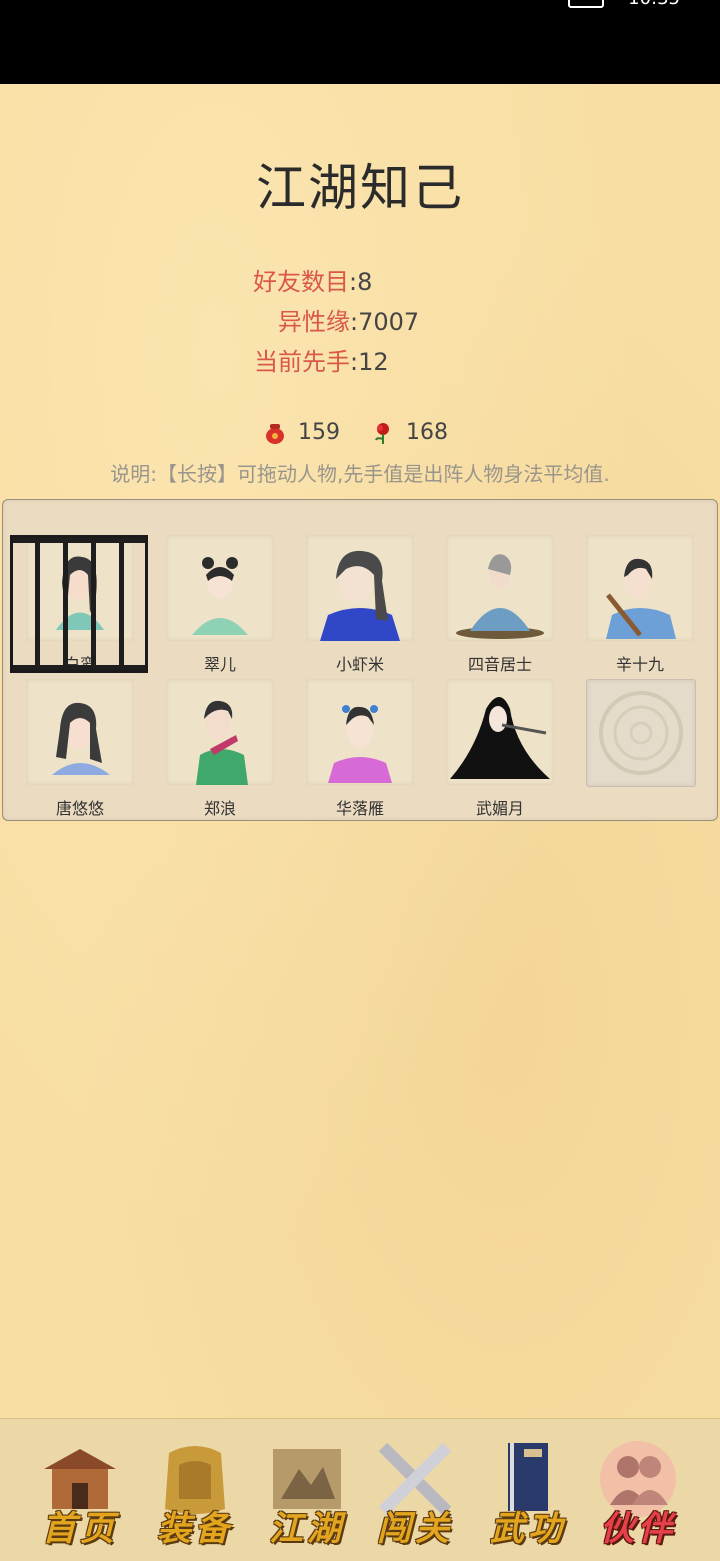  Describe the element at coordinates (79, 604) in the screenshot. I see `locked-cage-overlay` at that location.